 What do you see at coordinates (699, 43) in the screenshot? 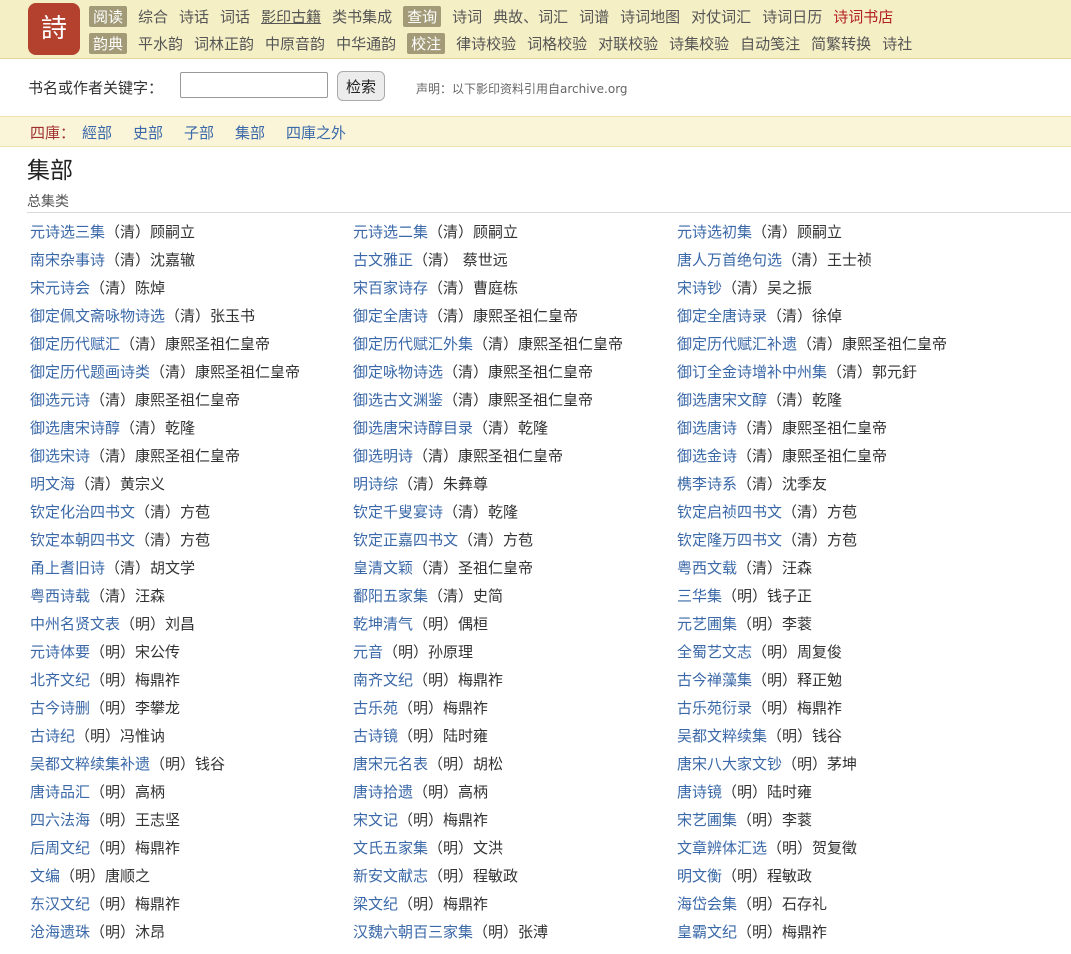
I see `nav-link-row2-9: 诗集校验` at bounding box center [699, 43].